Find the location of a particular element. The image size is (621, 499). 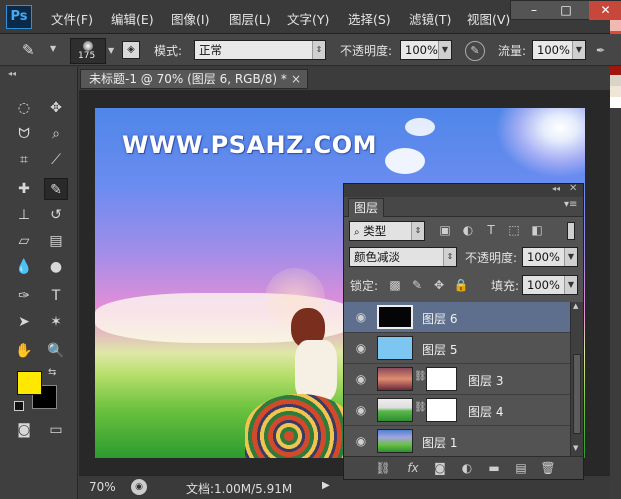

brush-preset-picker: 175 is located at coordinates (88, 51).